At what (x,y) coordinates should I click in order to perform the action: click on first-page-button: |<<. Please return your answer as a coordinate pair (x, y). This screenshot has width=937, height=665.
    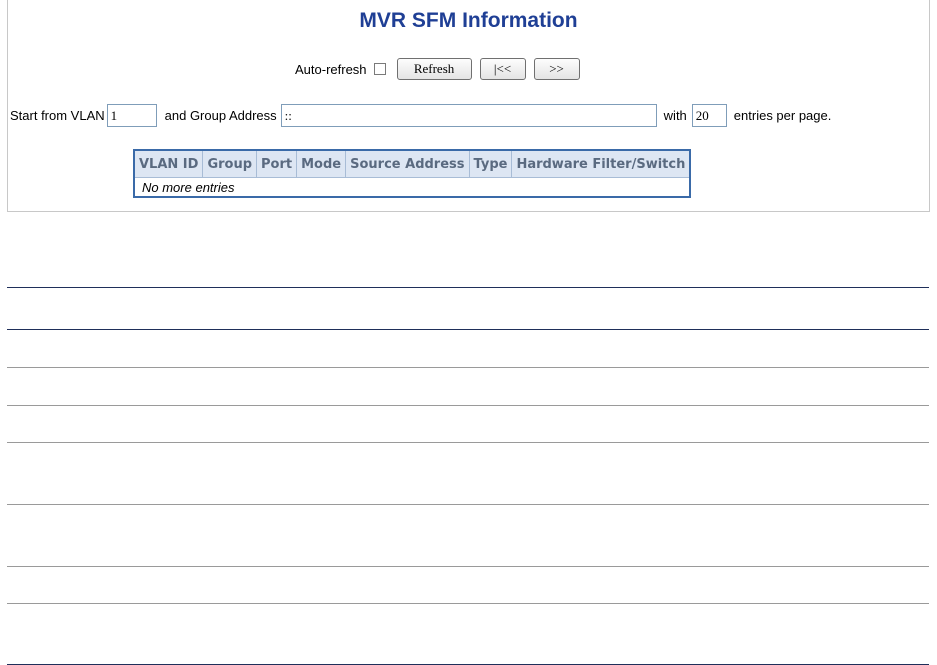
    Looking at the image, I should click on (502, 69).